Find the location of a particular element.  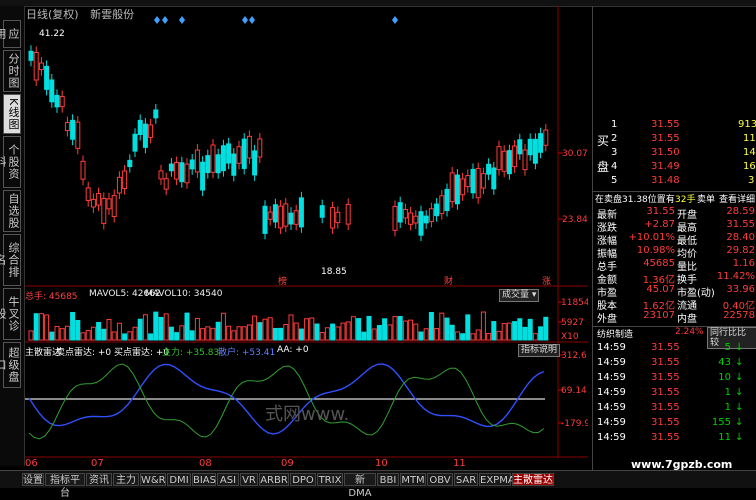

tab-diagnosis: 牛叉诊股 is located at coordinates (10, 314).